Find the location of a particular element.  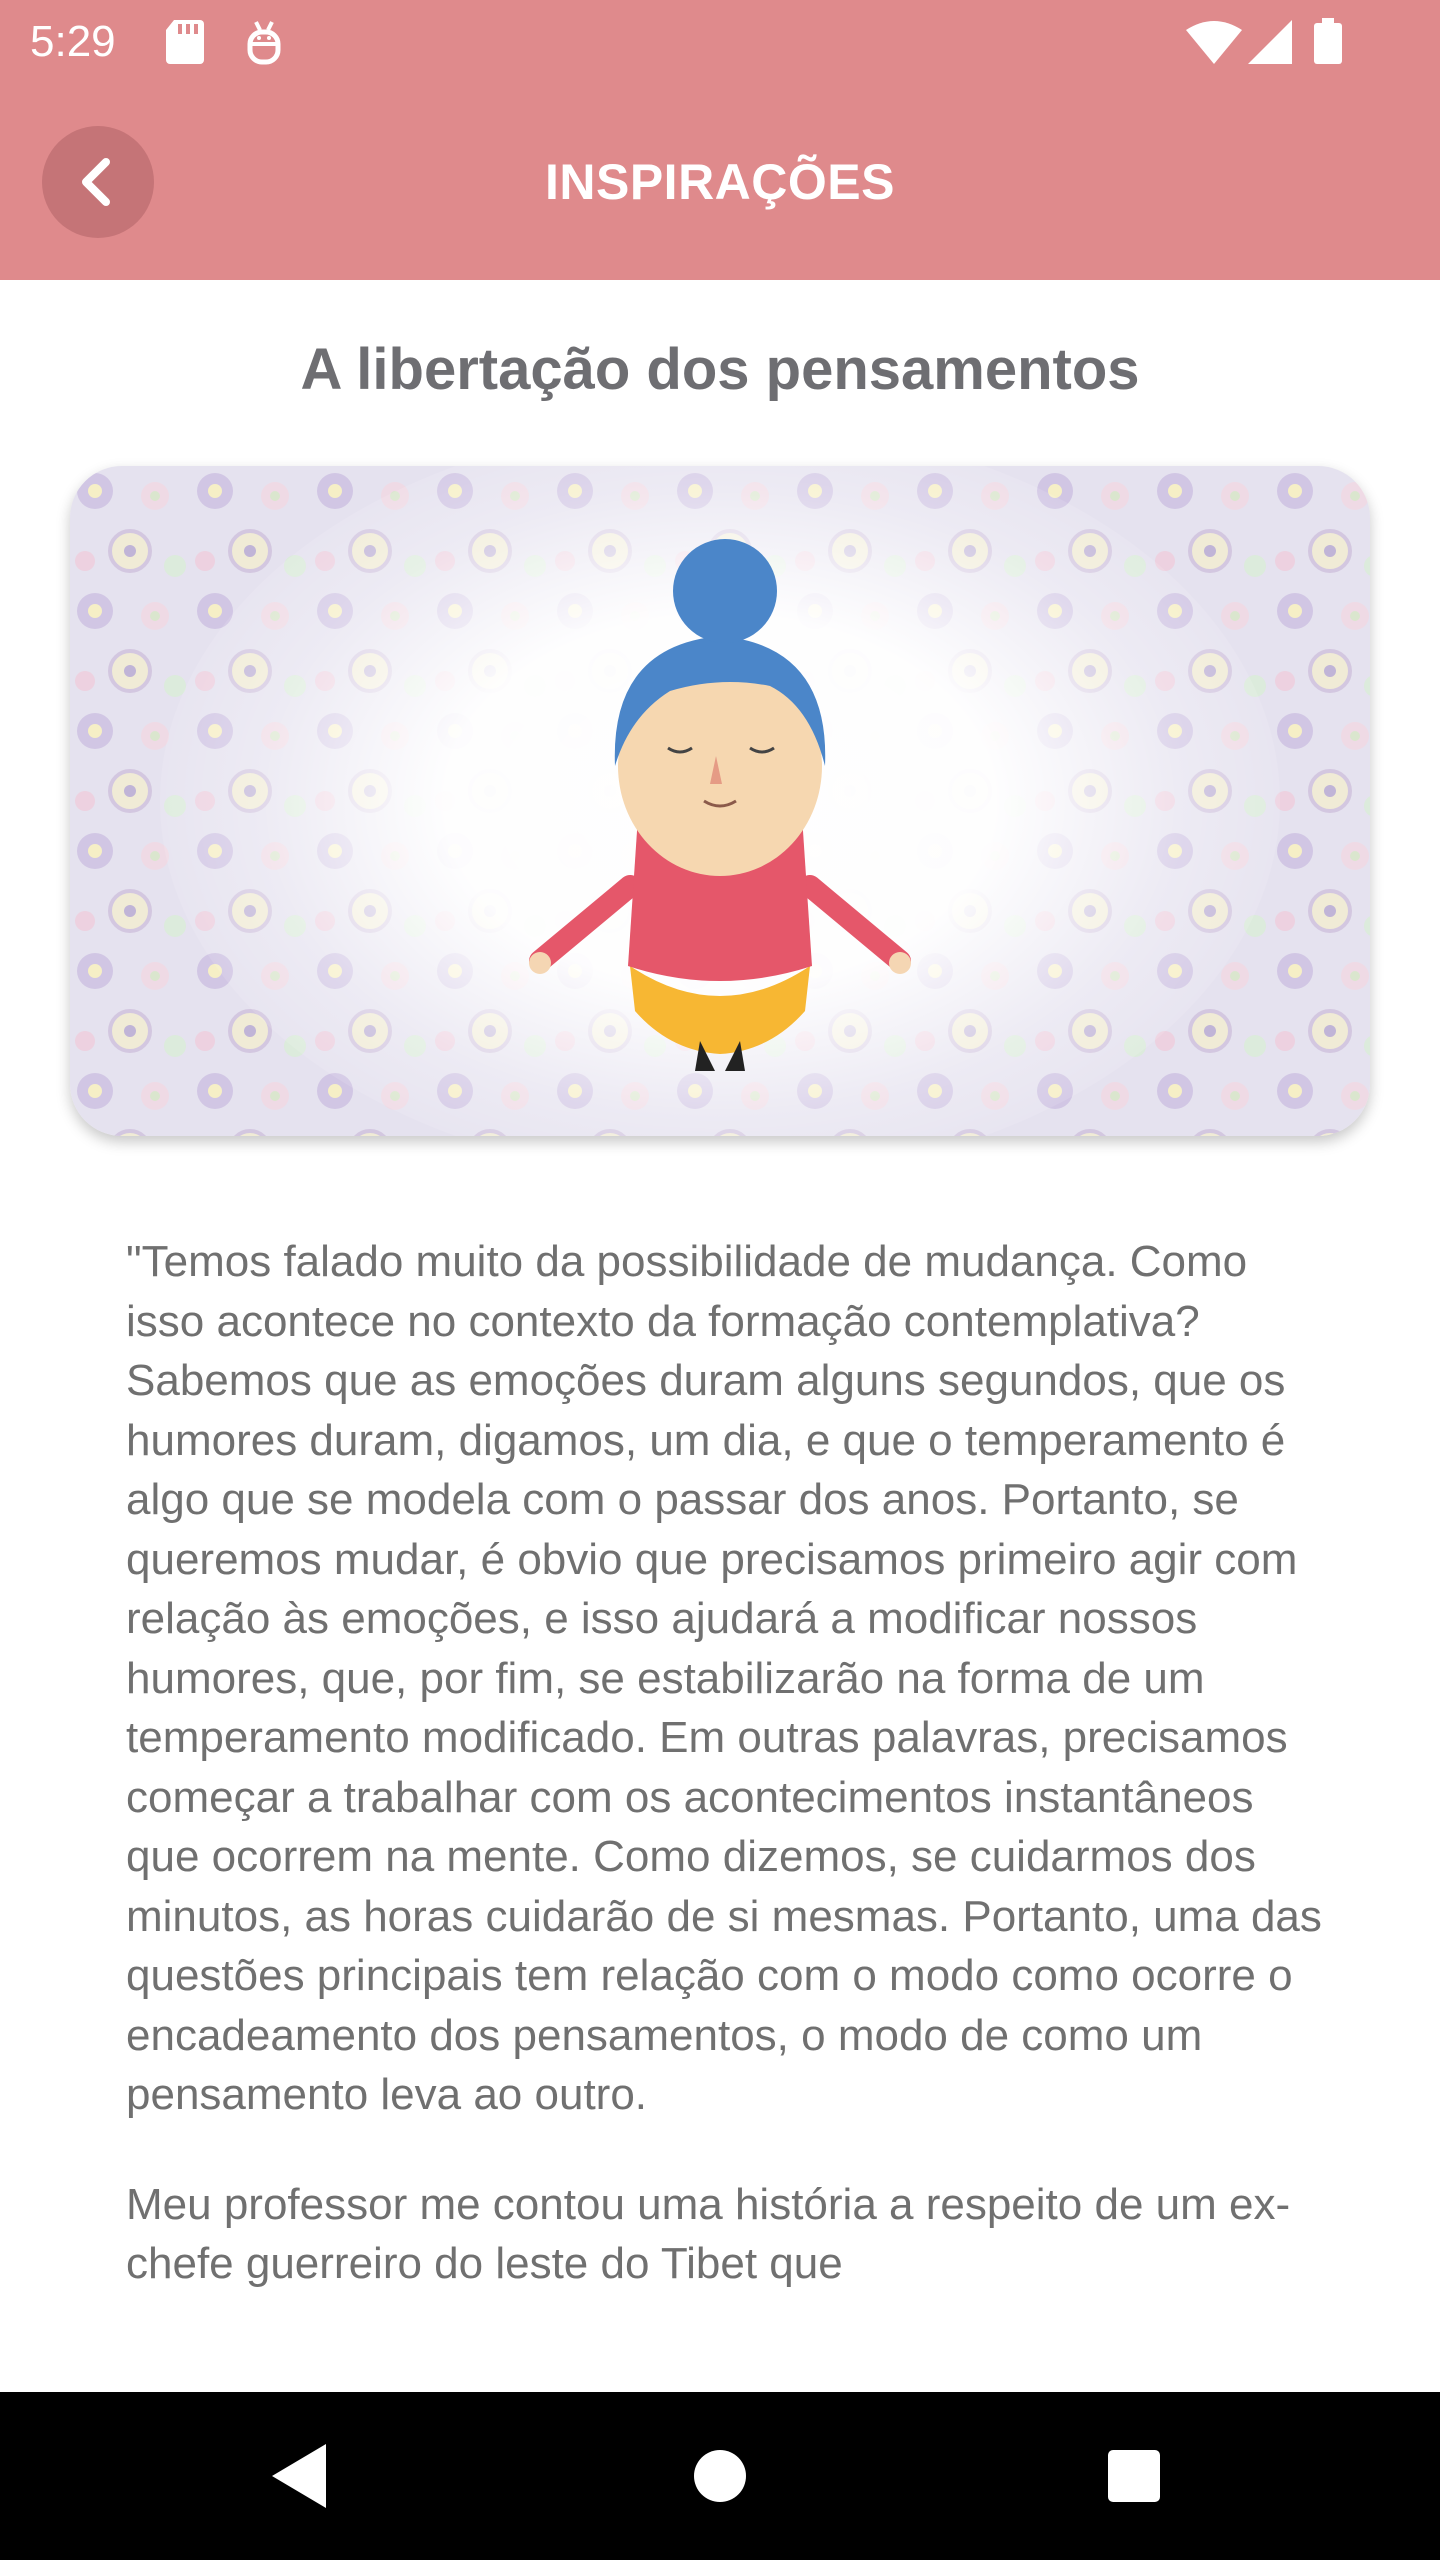

article-title: A libertação dos pensamentos is located at coordinates (720, 369).